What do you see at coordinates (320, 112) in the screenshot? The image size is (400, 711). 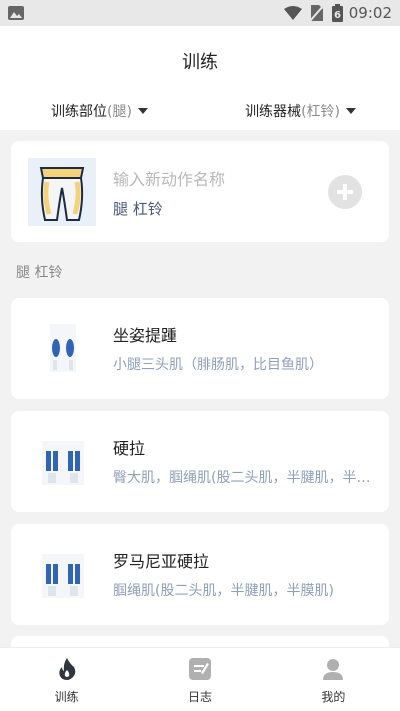 I see `equipment-filter-value: (杠铃)` at bounding box center [320, 112].